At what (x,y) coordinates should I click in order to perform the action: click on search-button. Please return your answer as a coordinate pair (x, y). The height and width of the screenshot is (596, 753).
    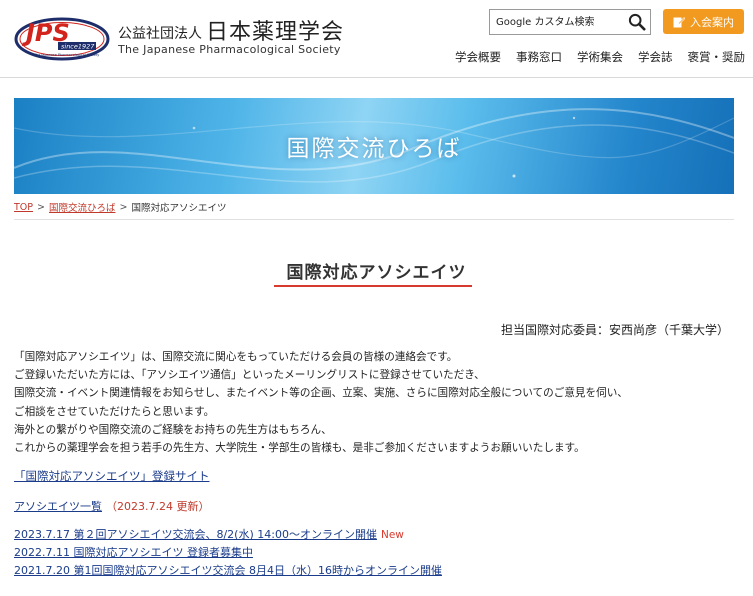
    Looking at the image, I should click on (637, 22).